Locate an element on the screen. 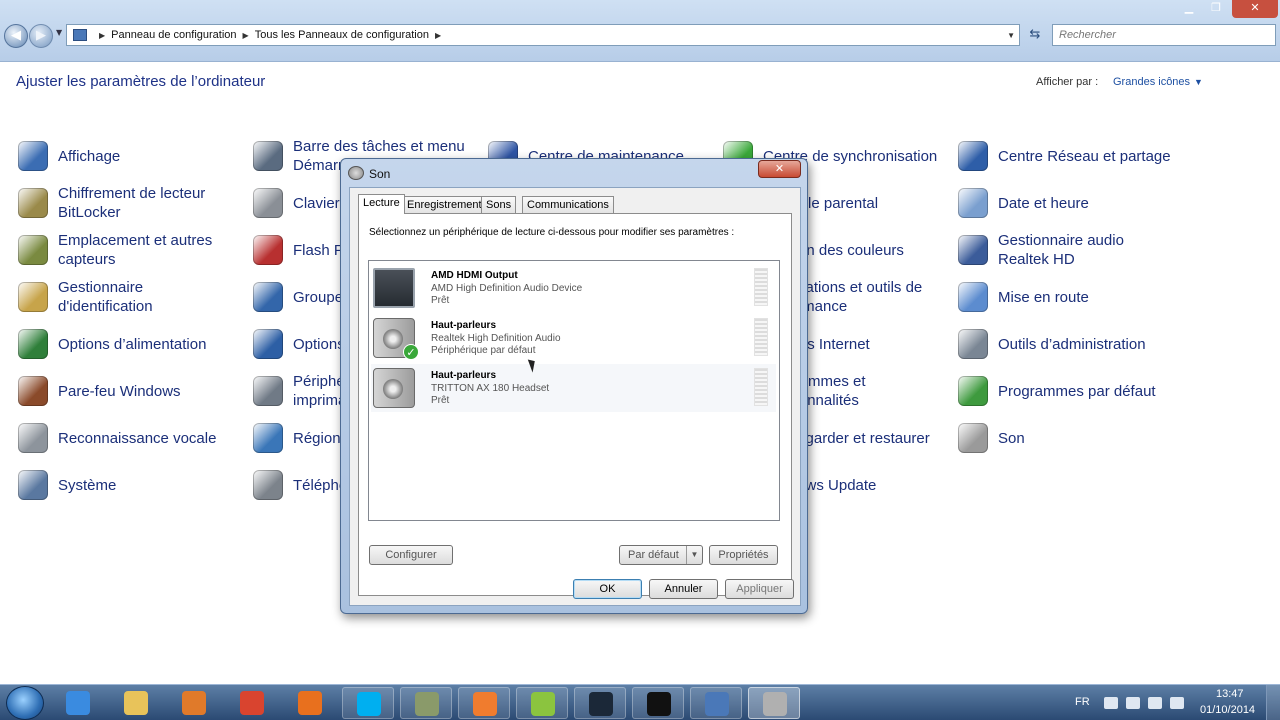 Image resolution: width=1280 pixels, height=720 pixels. start-button is located at coordinates (25, 703).